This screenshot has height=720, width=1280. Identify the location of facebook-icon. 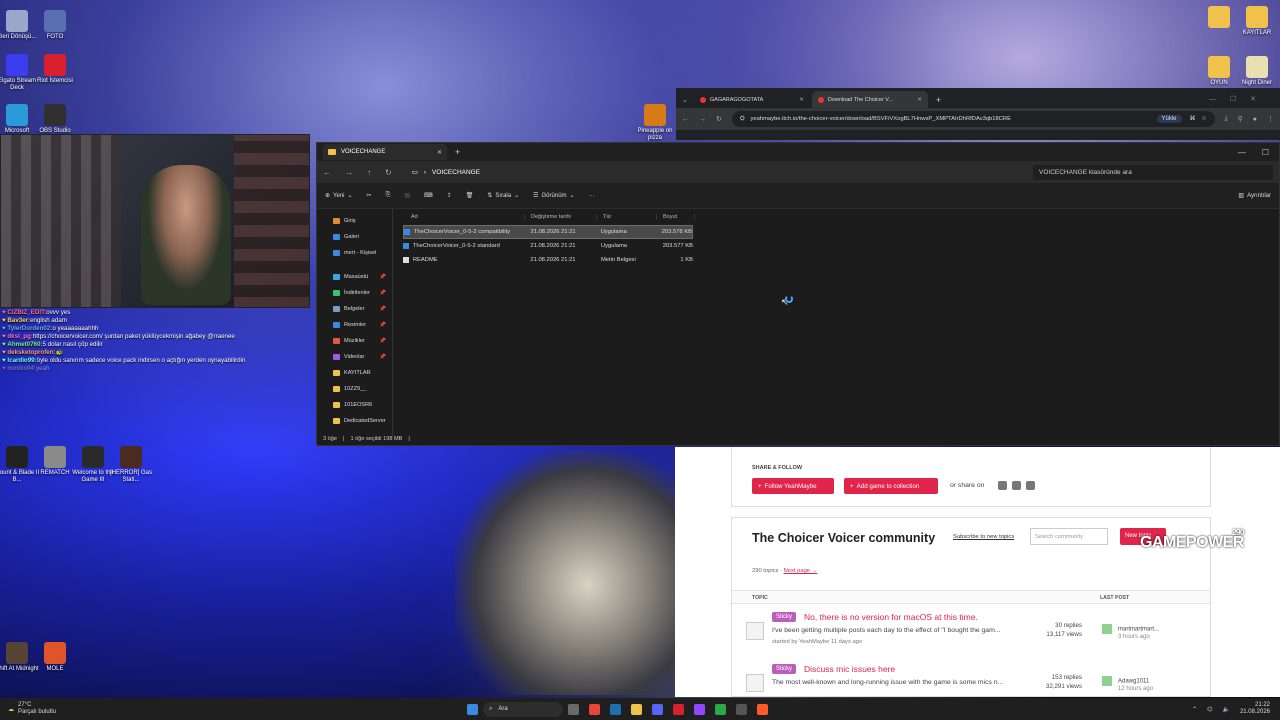
(1030, 485).